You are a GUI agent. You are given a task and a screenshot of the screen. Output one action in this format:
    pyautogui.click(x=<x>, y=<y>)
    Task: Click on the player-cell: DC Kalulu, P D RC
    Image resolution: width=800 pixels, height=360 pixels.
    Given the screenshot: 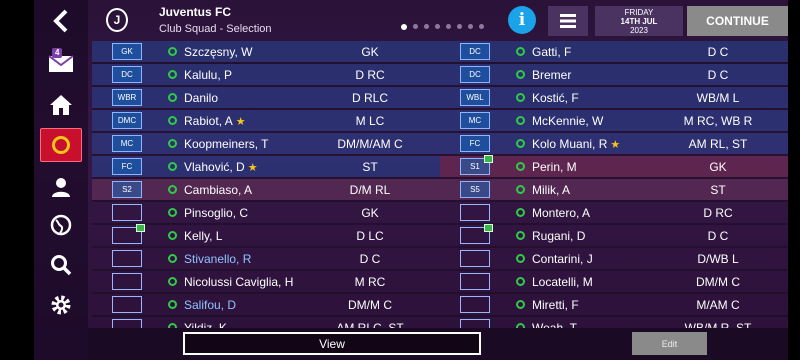 What is the action you would take?
    pyautogui.click(x=266, y=74)
    